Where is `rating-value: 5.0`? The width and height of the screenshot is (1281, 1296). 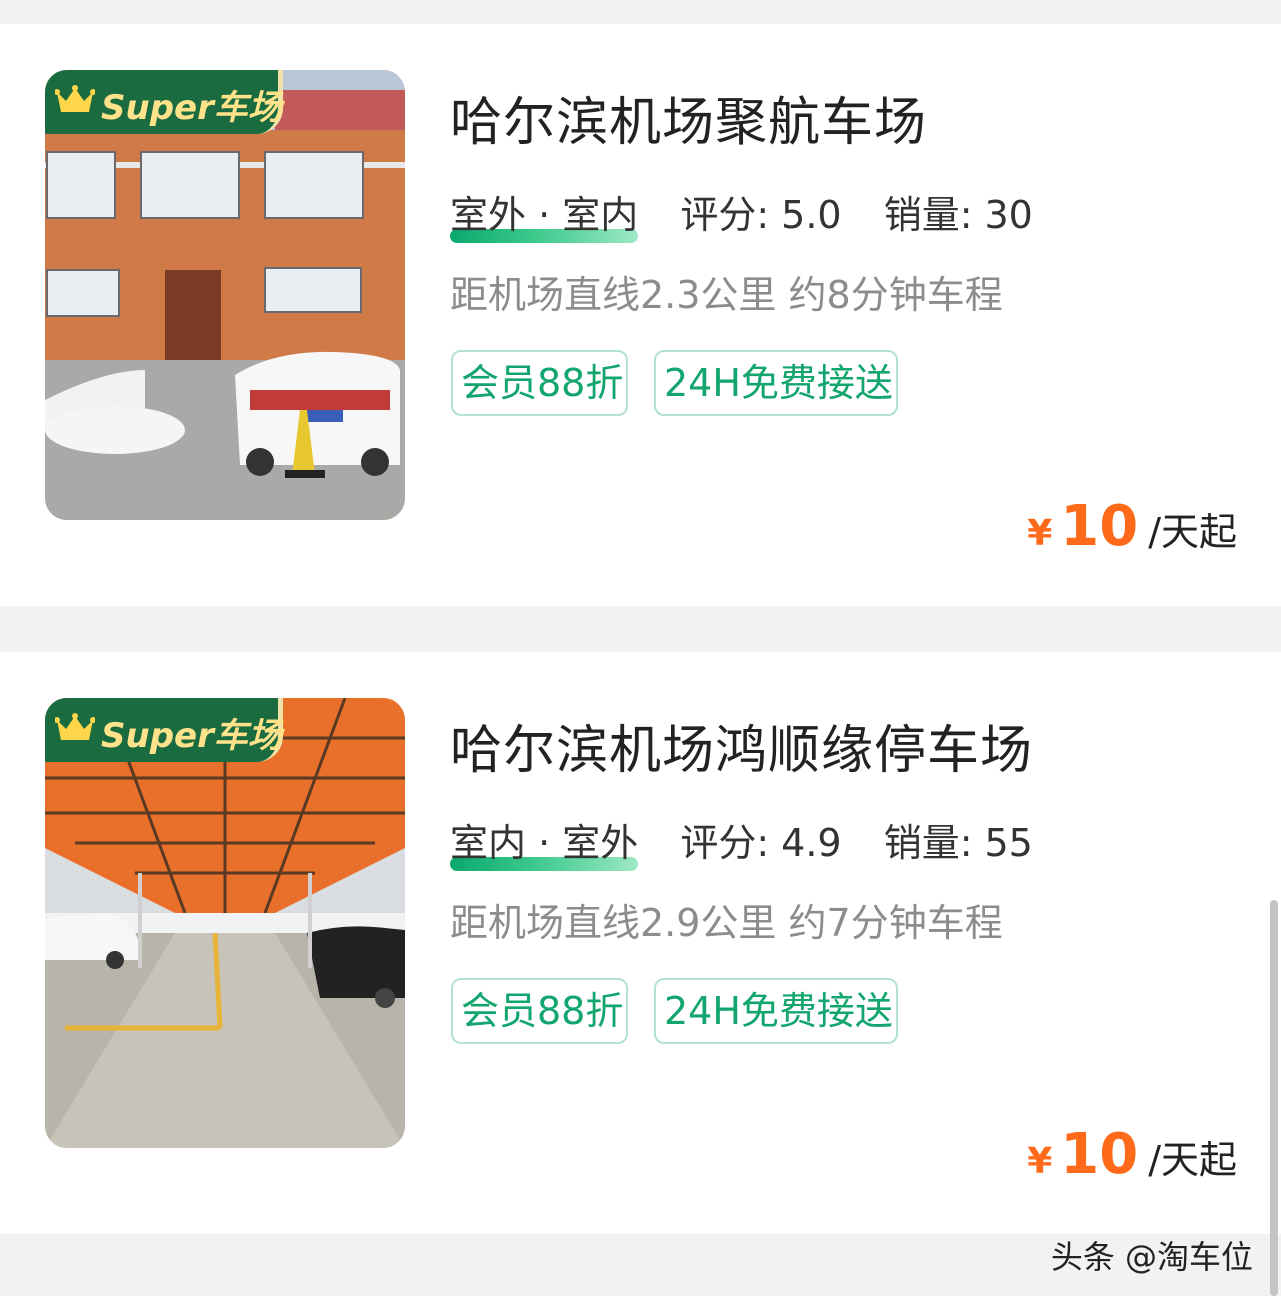
rating-value: 5.0 is located at coordinates (811, 215).